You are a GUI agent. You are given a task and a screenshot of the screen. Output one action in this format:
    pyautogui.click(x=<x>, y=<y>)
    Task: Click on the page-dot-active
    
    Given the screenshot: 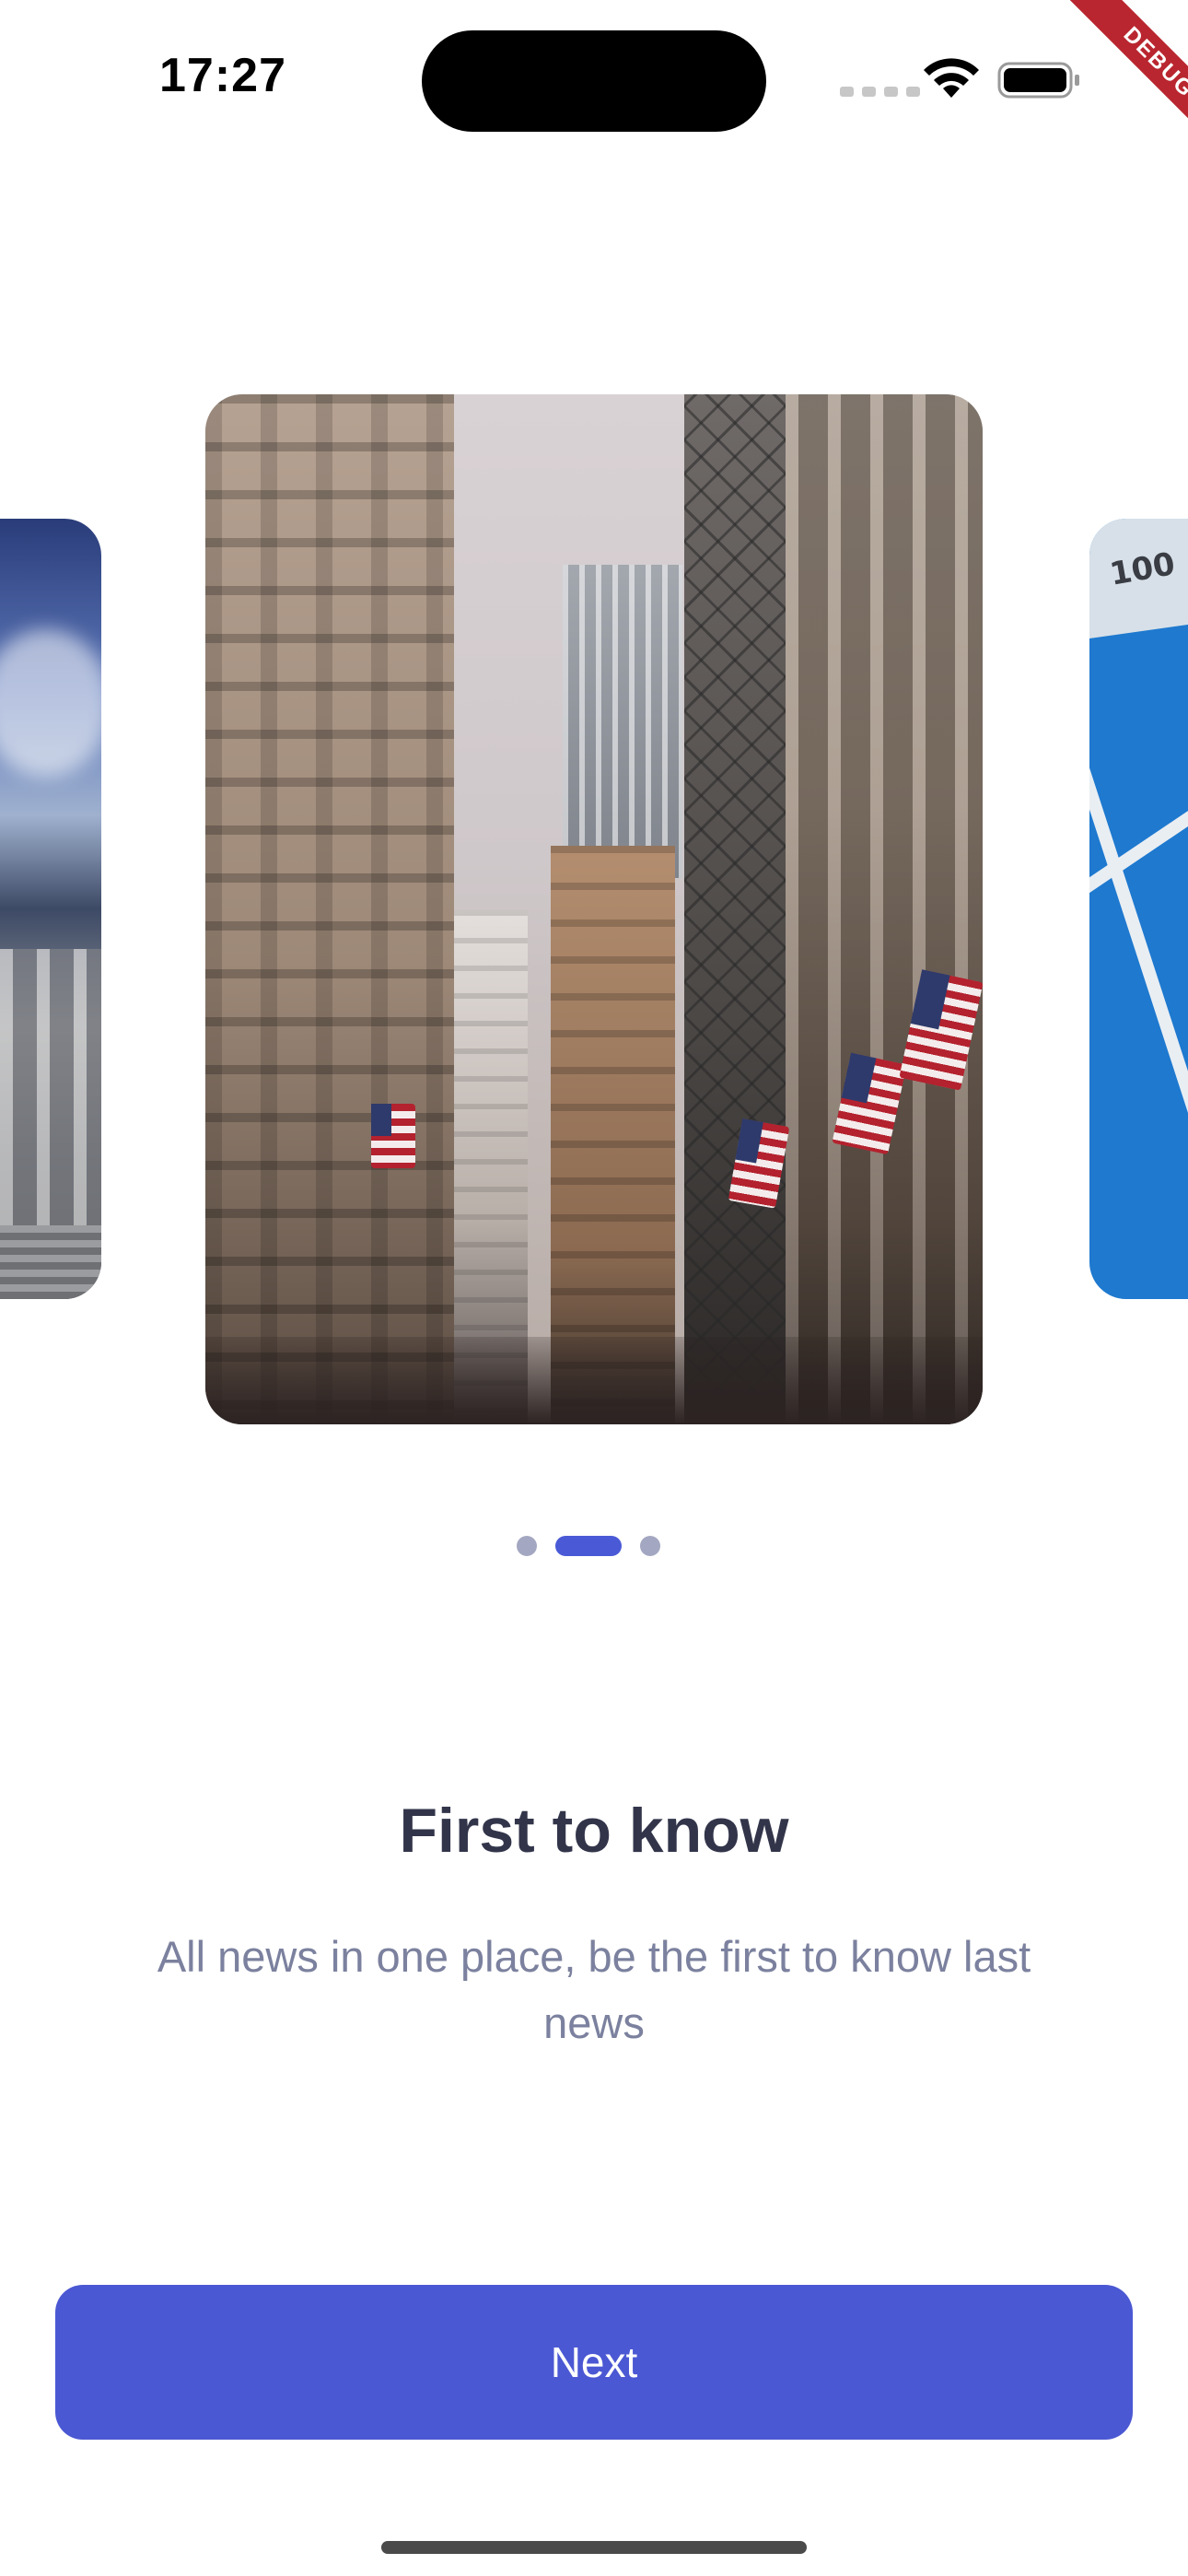 What is the action you would take?
    pyautogui.click(x=588, y=1546)
    